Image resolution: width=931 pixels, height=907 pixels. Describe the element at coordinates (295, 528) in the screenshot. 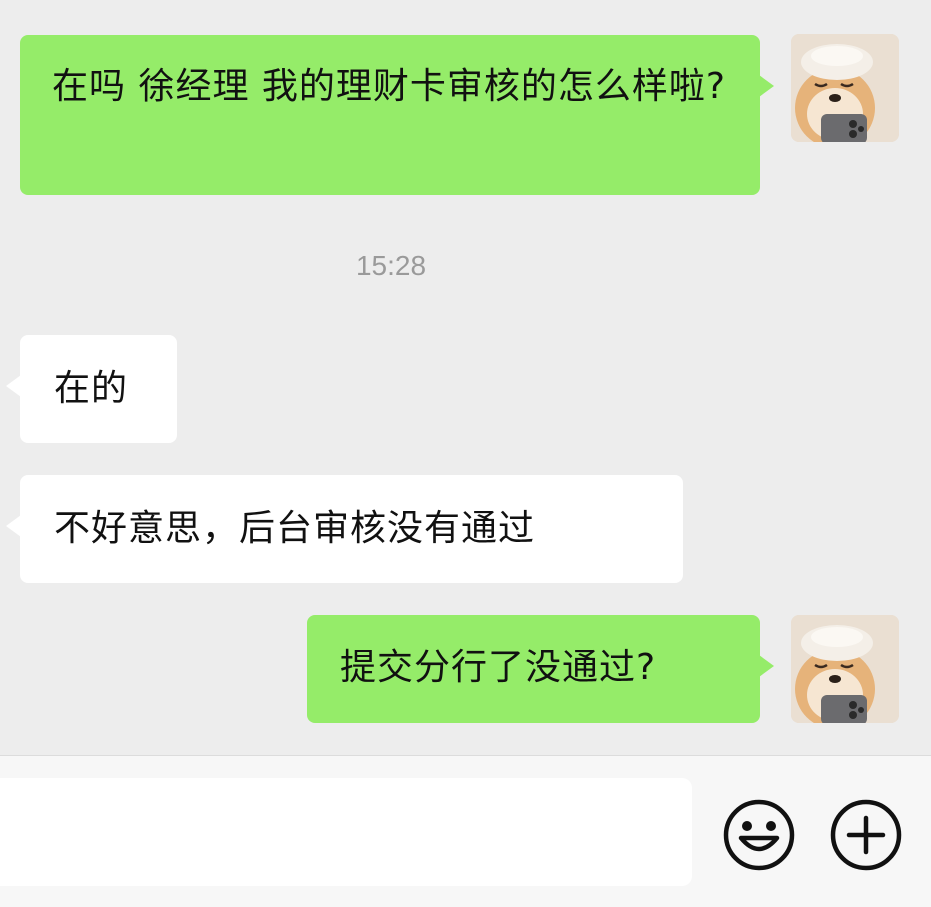

I see `message-text: 不好意思，后台审核没有通过` at that location.